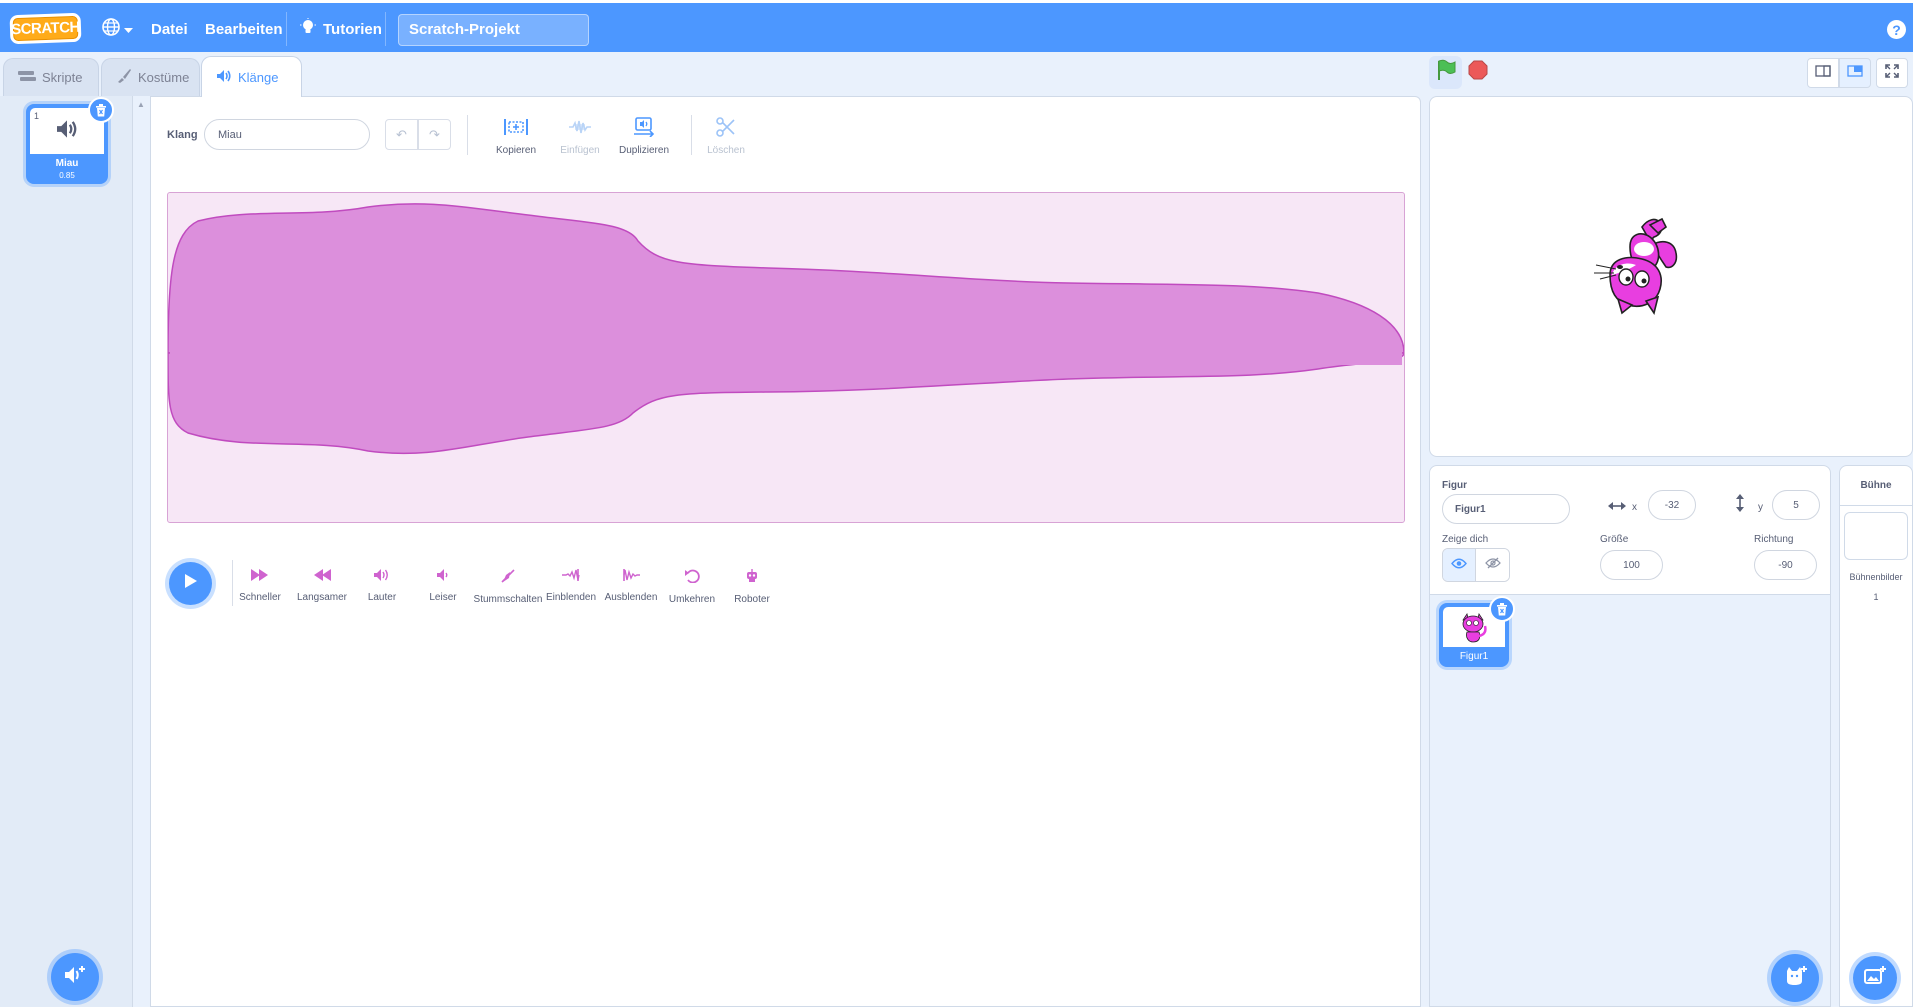 This screenshot has width=1913, height=1007. What do you see at coordinates (287, 134) in the screenshot?
I see `sound-name-input: Miau` at bounding box center [287, 134].